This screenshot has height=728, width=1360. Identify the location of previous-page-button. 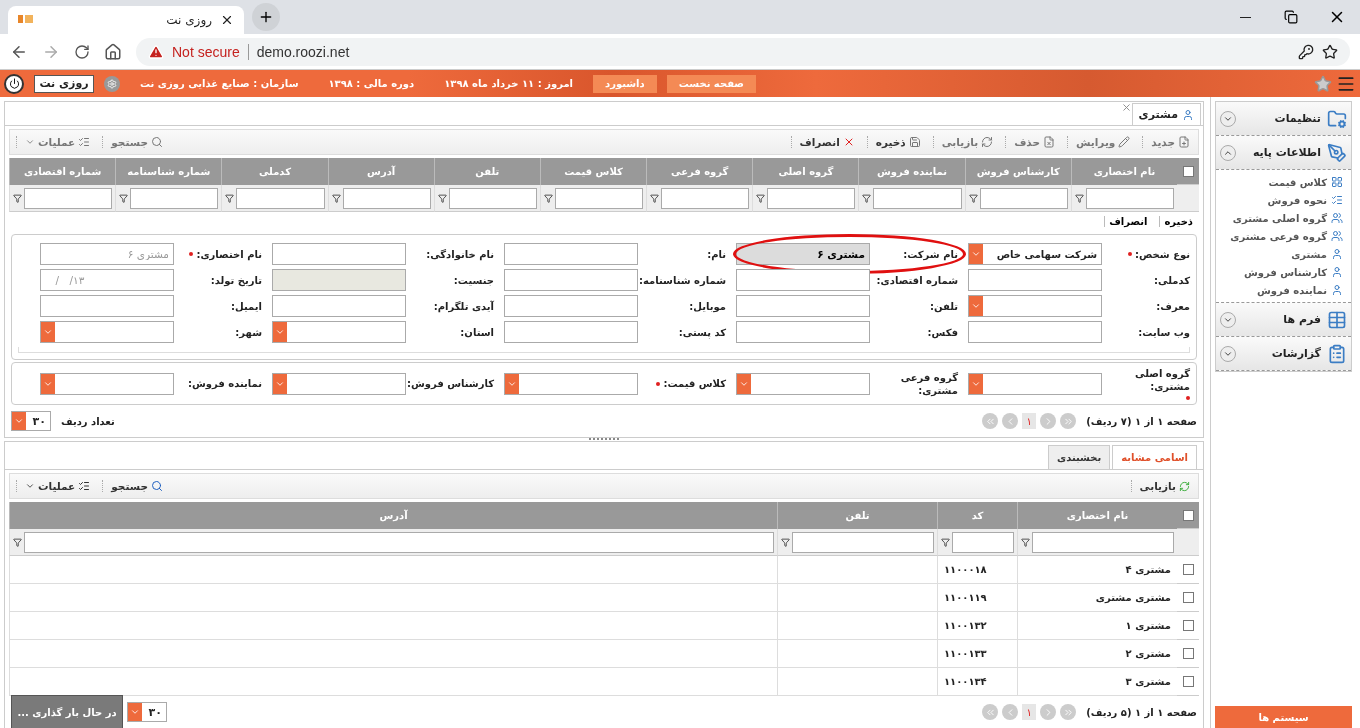
(1048, 421).